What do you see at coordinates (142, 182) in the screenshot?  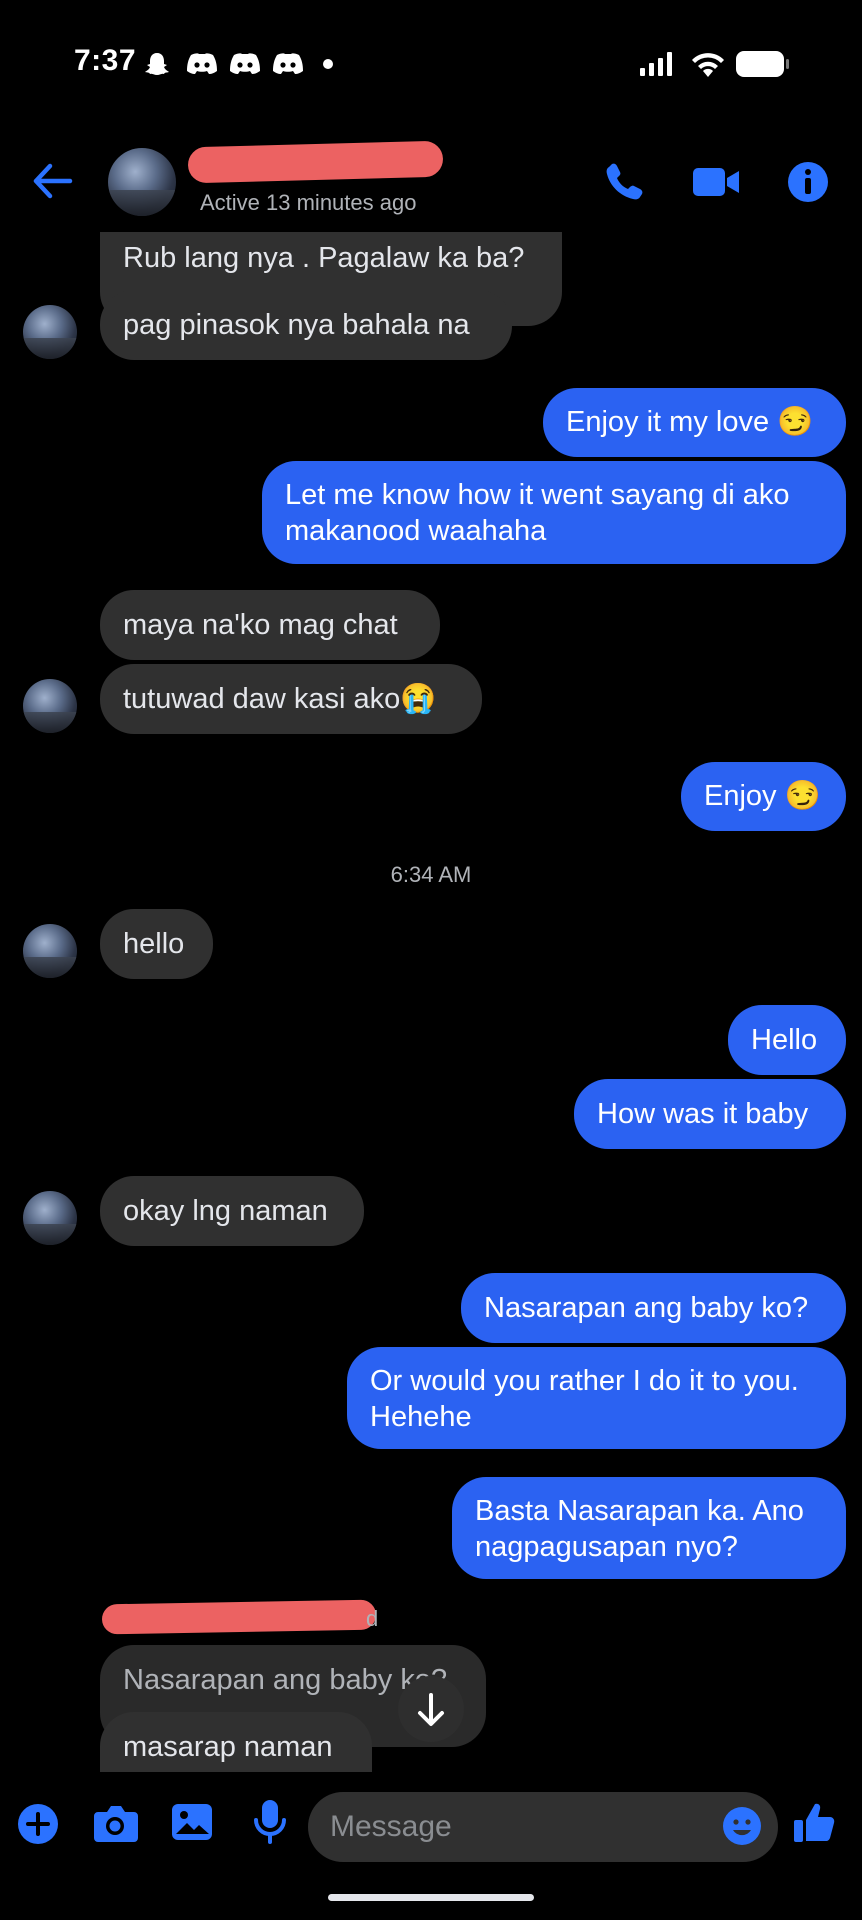 I see `contact-avatar` at bounding box center [142, 182].